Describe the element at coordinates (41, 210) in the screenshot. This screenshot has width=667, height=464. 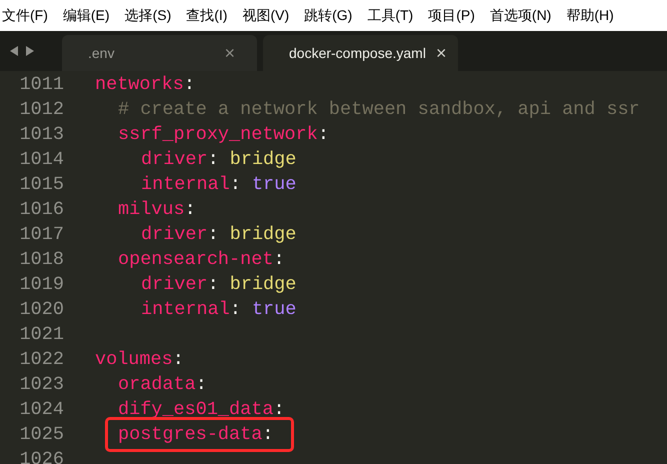
I see `line-number: 1016` at that location.